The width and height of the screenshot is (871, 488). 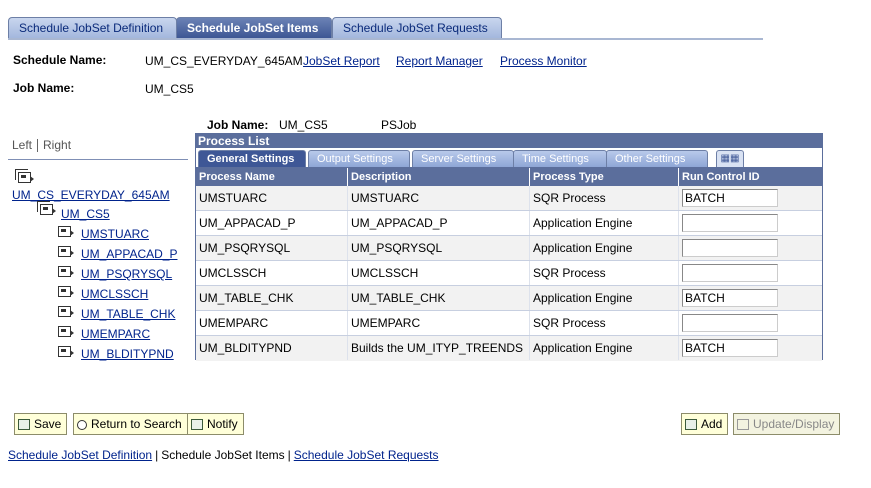 I want to click on table-row: UMCLSSCH UMCLSSCH SQR Process, so click(x=509, y=273).